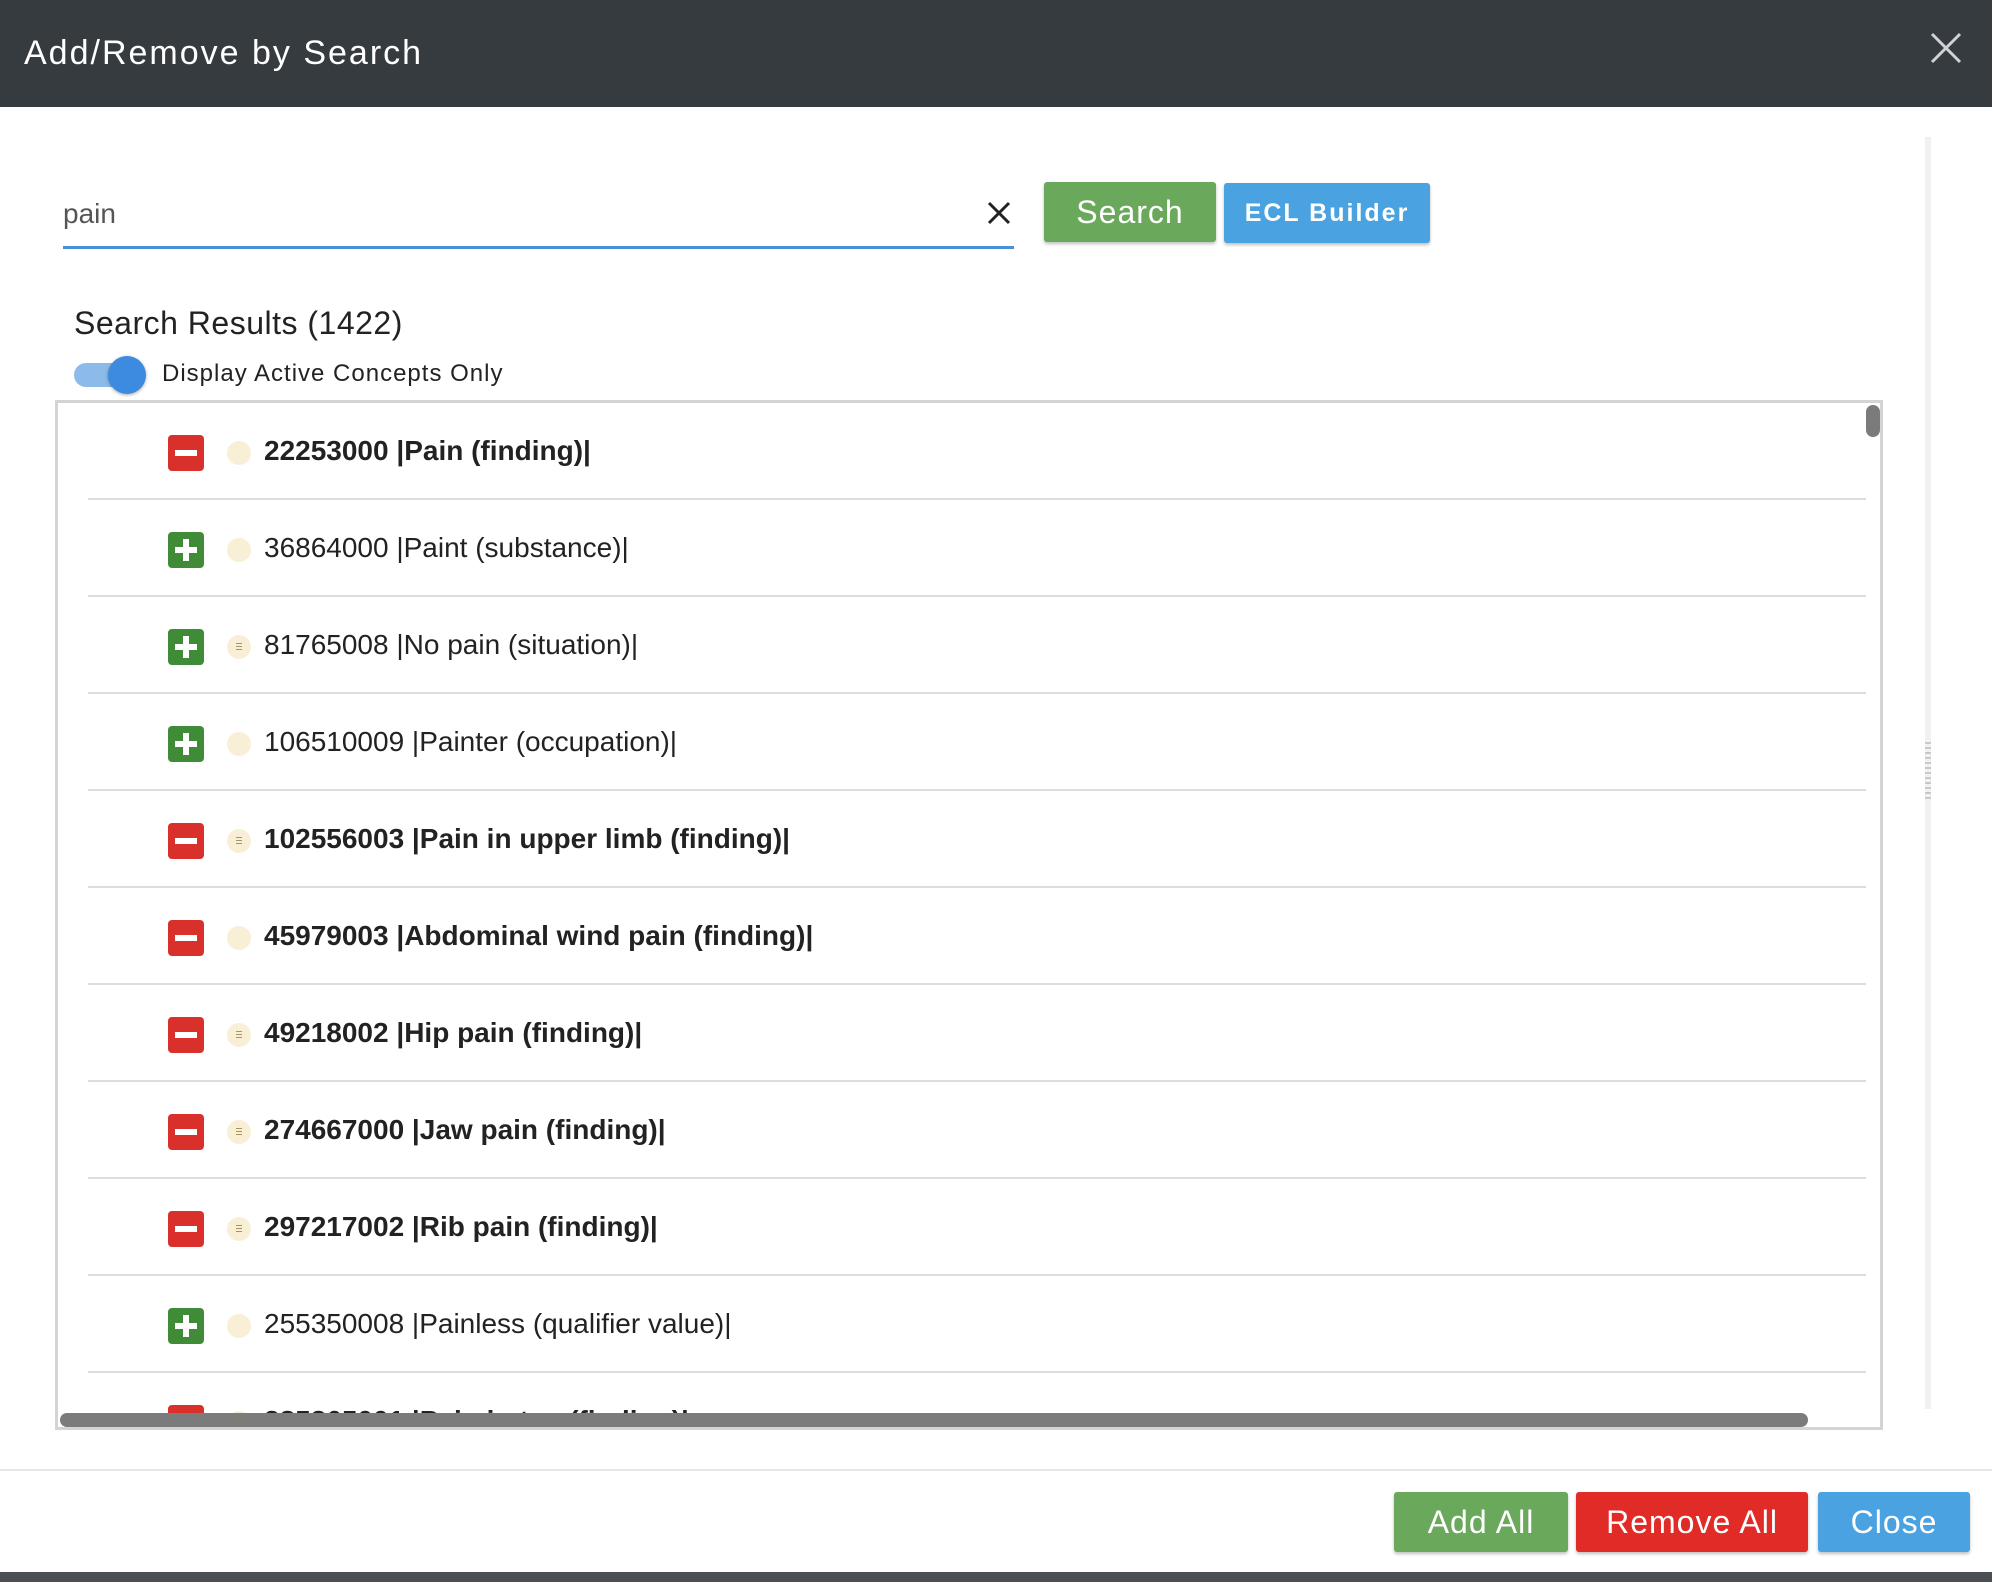 The image size is (1992, 1582). I want to click on vertical-scrollbar-thumb, so click(1873, 421).